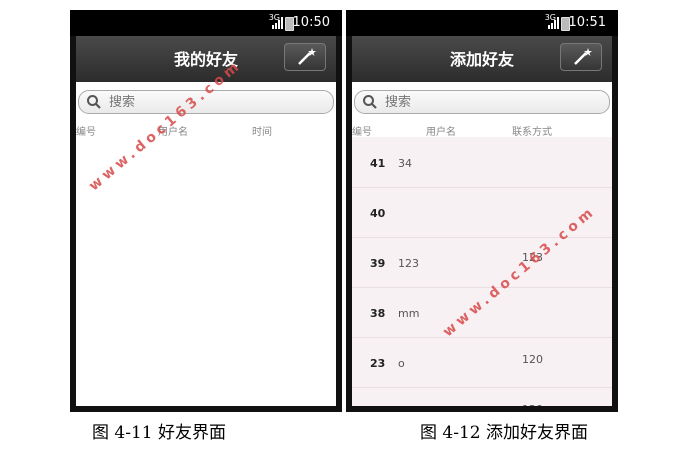 This screenshot has width=684, height=451. I want to click on row-id: 38, so click(378, 313).